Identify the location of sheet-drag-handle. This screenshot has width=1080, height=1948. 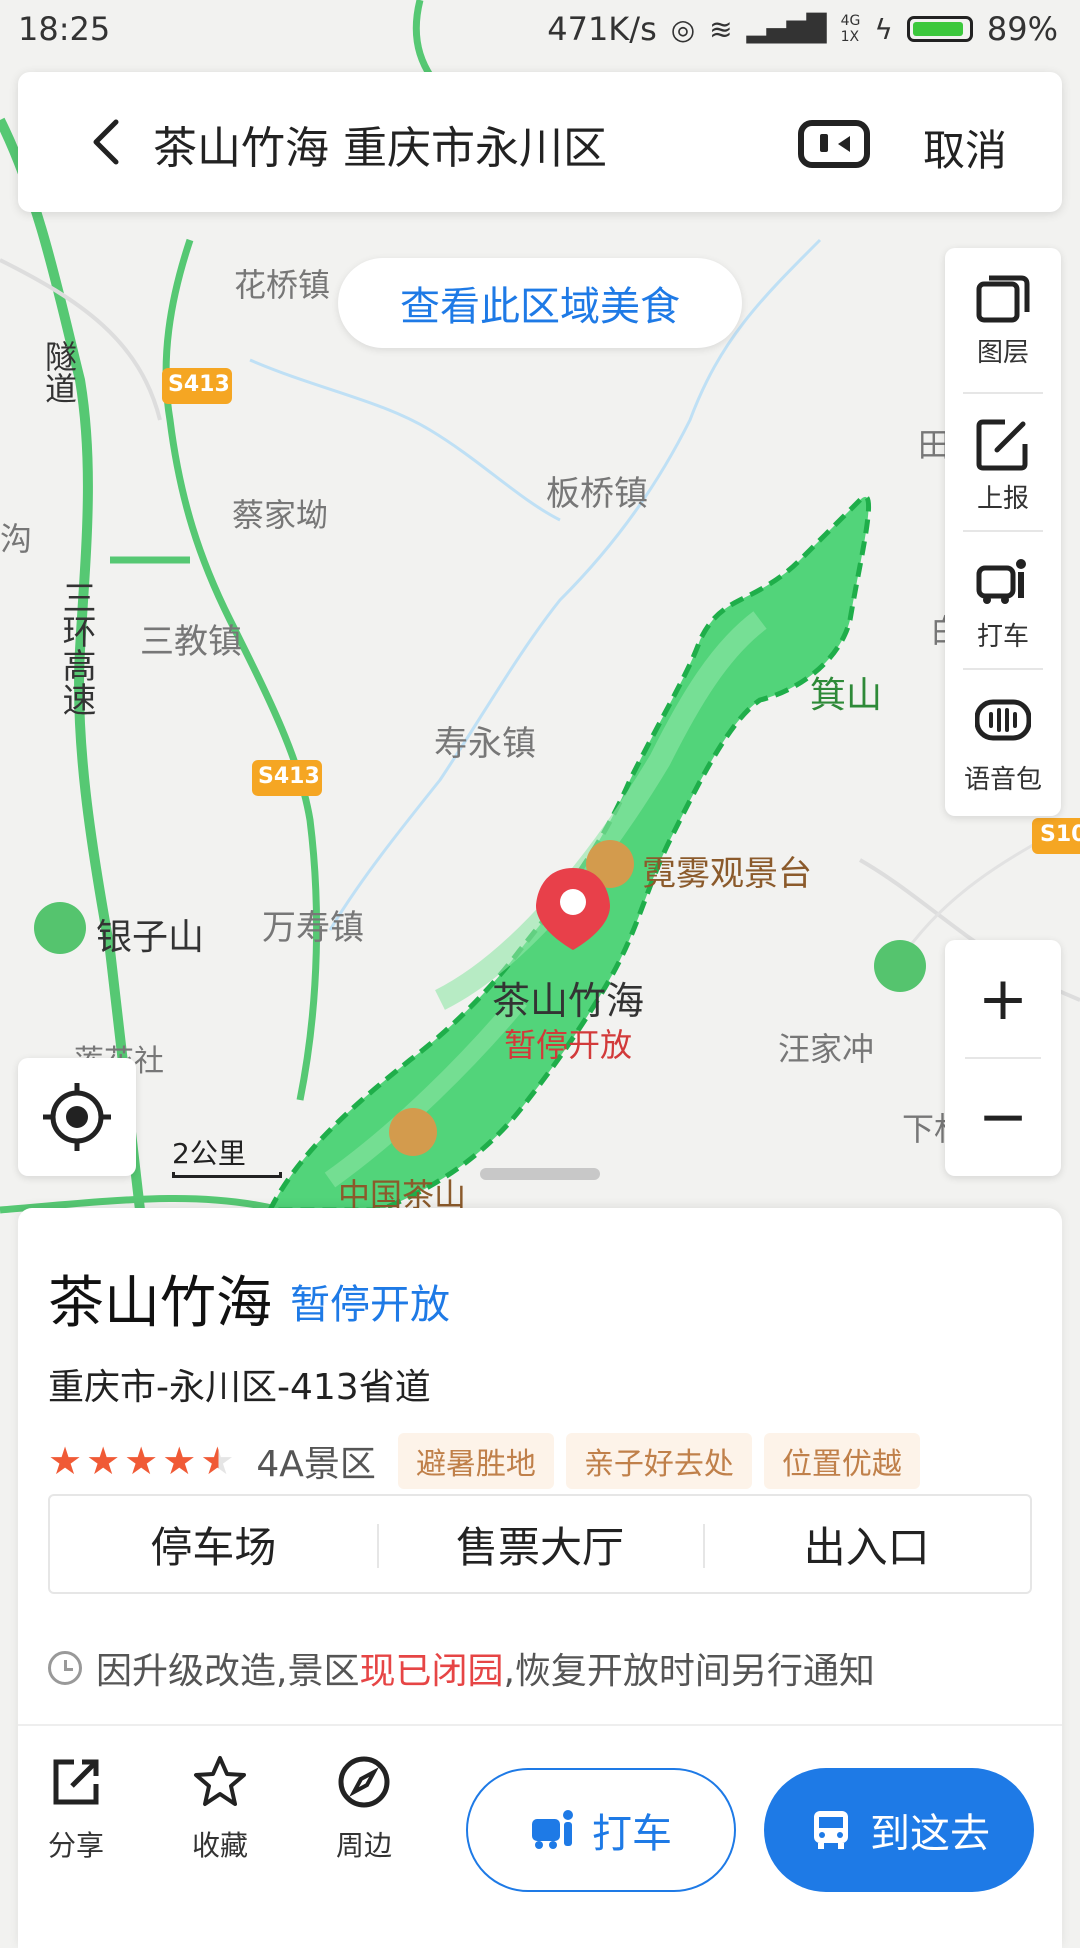
(540, 1174).